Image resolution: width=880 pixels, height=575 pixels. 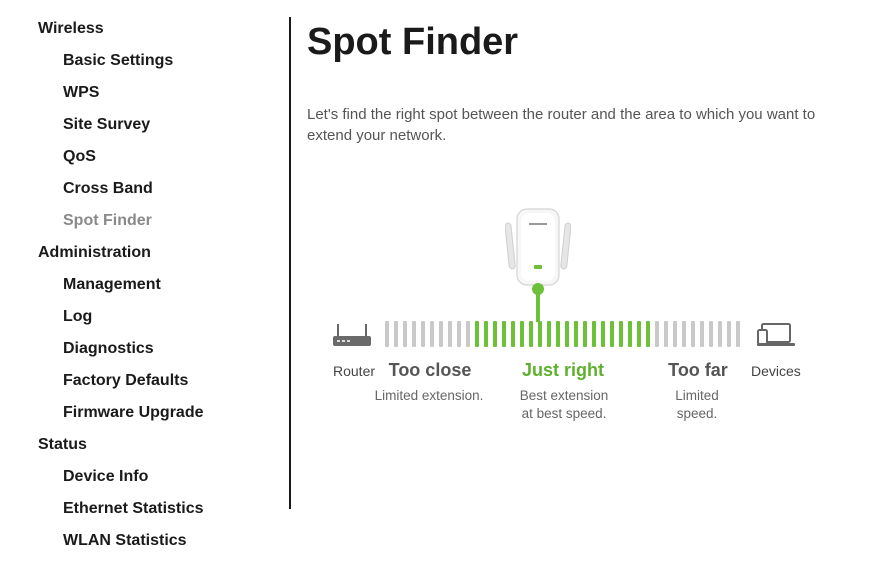 I want to click on sidebar-item-log: Log, so click(x=77, y=317).